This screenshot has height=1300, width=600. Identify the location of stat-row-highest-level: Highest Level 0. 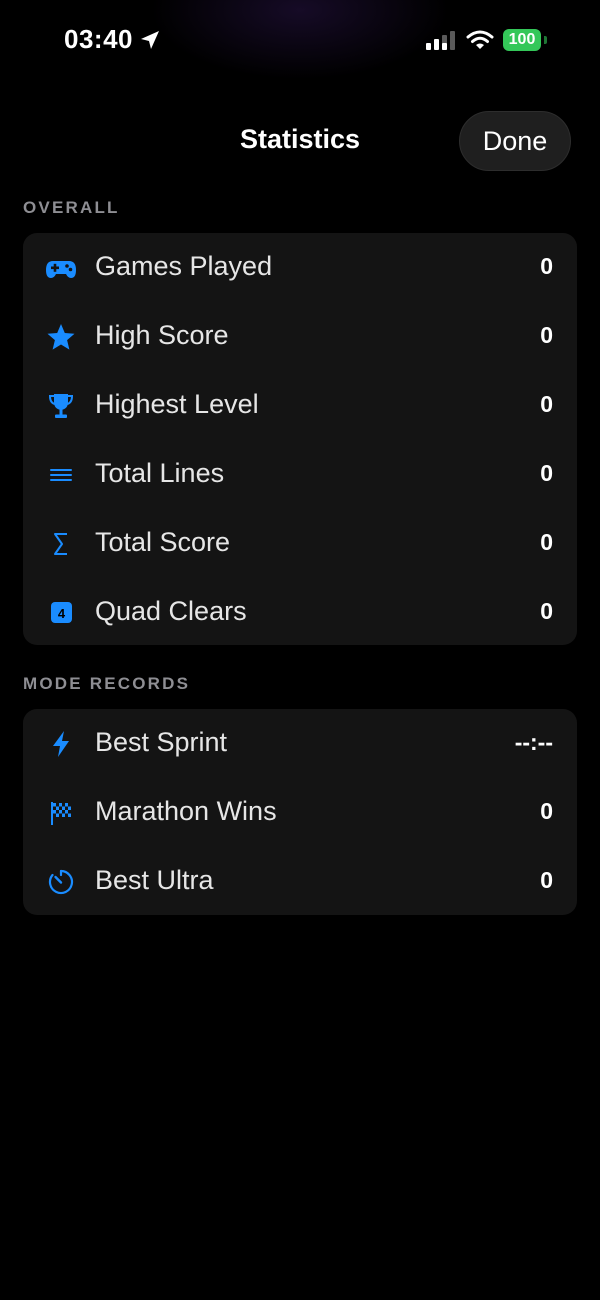
(300, 405).